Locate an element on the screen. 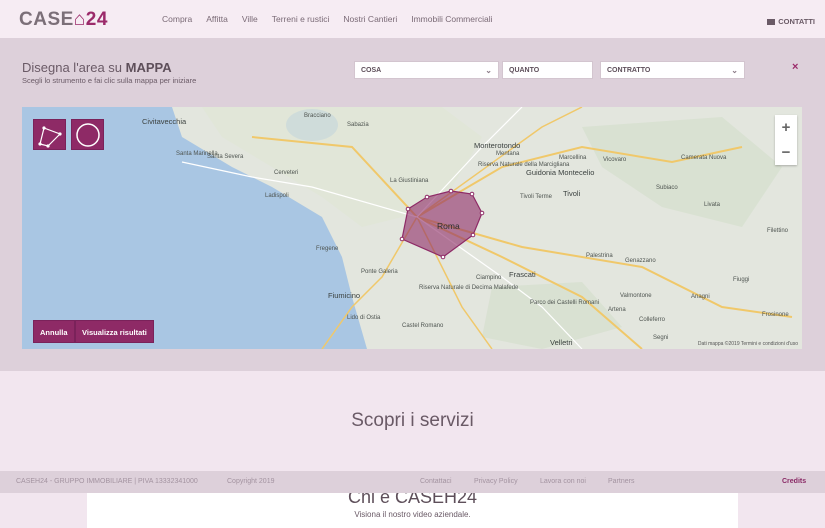  map-label: Velletri is located at coordinates (561, 342).